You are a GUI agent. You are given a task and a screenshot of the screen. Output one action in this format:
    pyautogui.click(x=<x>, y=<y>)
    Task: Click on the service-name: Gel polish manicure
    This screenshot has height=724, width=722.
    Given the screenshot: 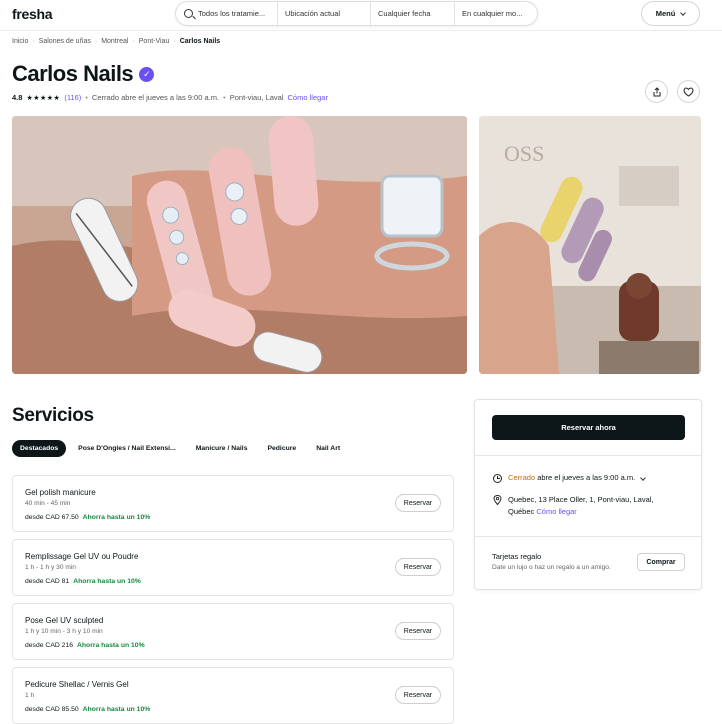 What is the action you would take?
    pyautogui.click(x=60, y=492)
    